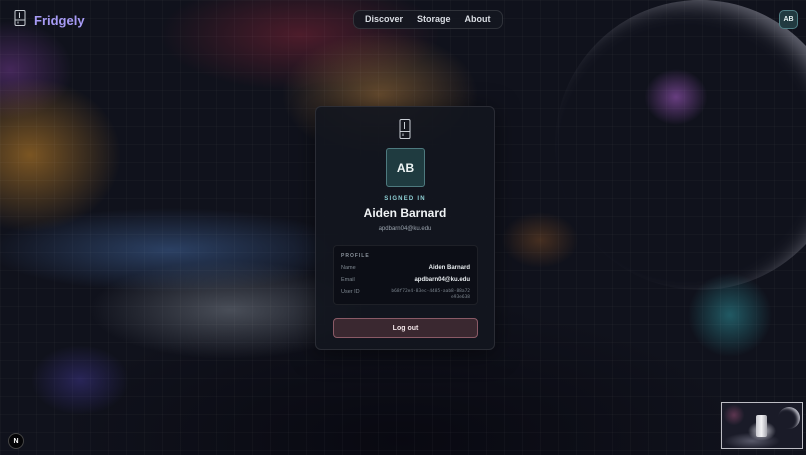  Describe the element at coordinates (430, 294) in the screenshot. I see `profile-value: b68f72e4-83ec-4485-aab8-88a72e93e638` at that location.